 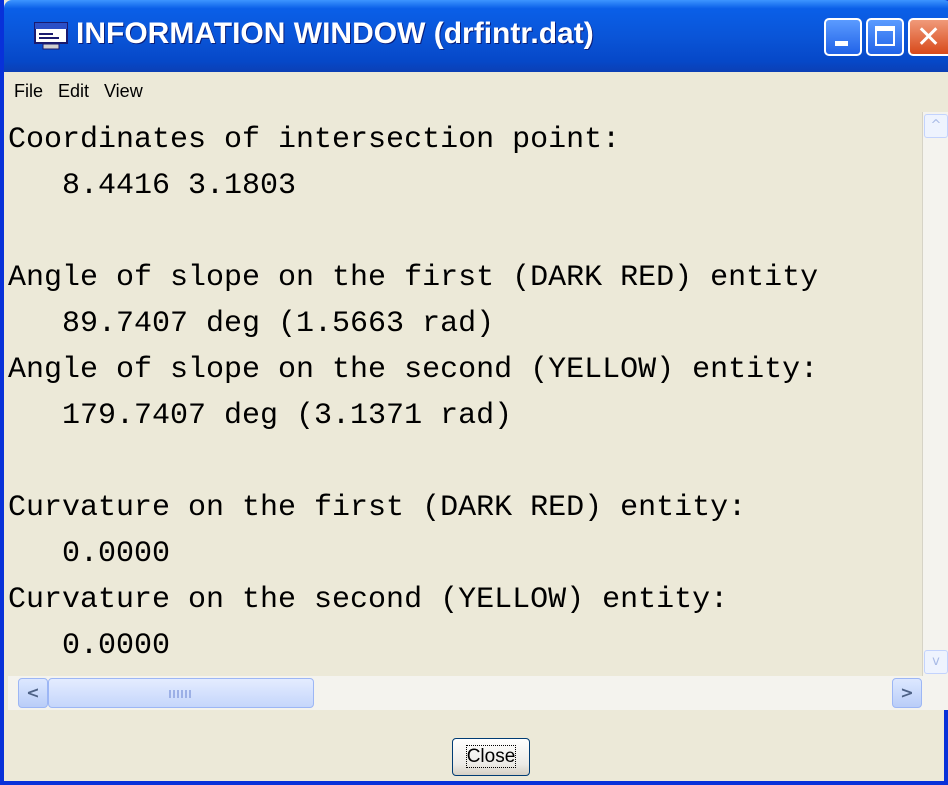 I want to click on menu-file: File, so click(x=28, y=91).